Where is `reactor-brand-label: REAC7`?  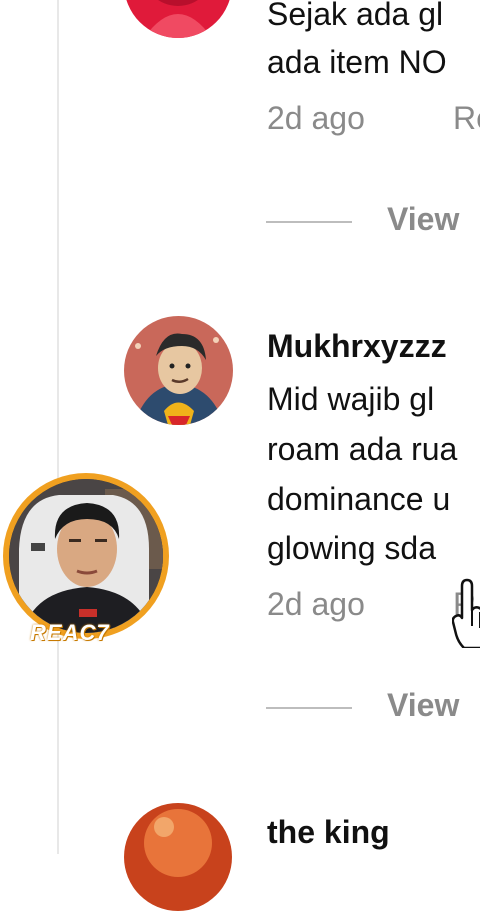
reactor-brand-label: REAC7 is located at coordinates (70, 632).